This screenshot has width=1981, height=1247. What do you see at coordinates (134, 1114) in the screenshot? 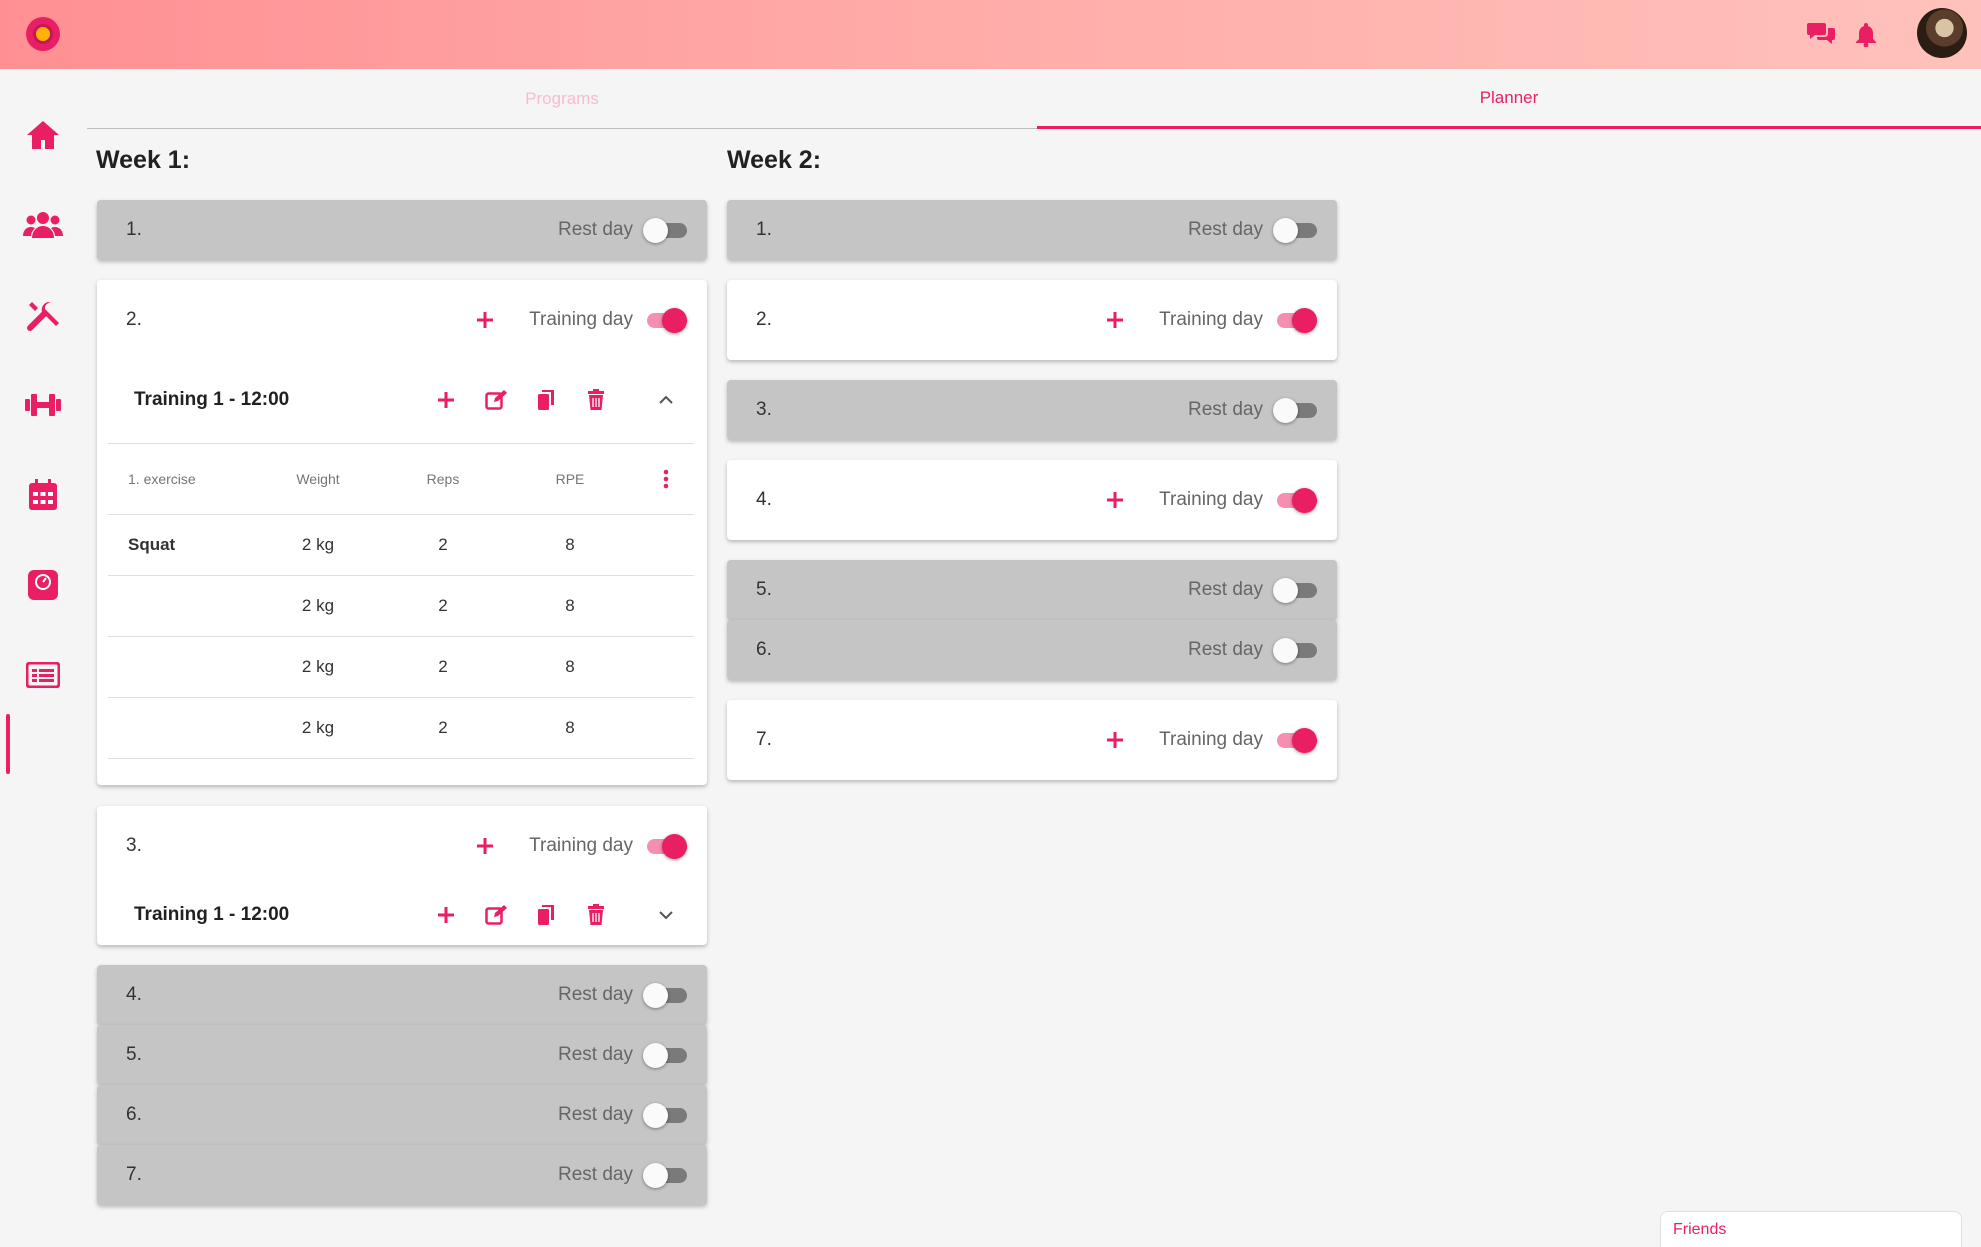
I see `day-number: 6.` at bounding box center [134, 1114].